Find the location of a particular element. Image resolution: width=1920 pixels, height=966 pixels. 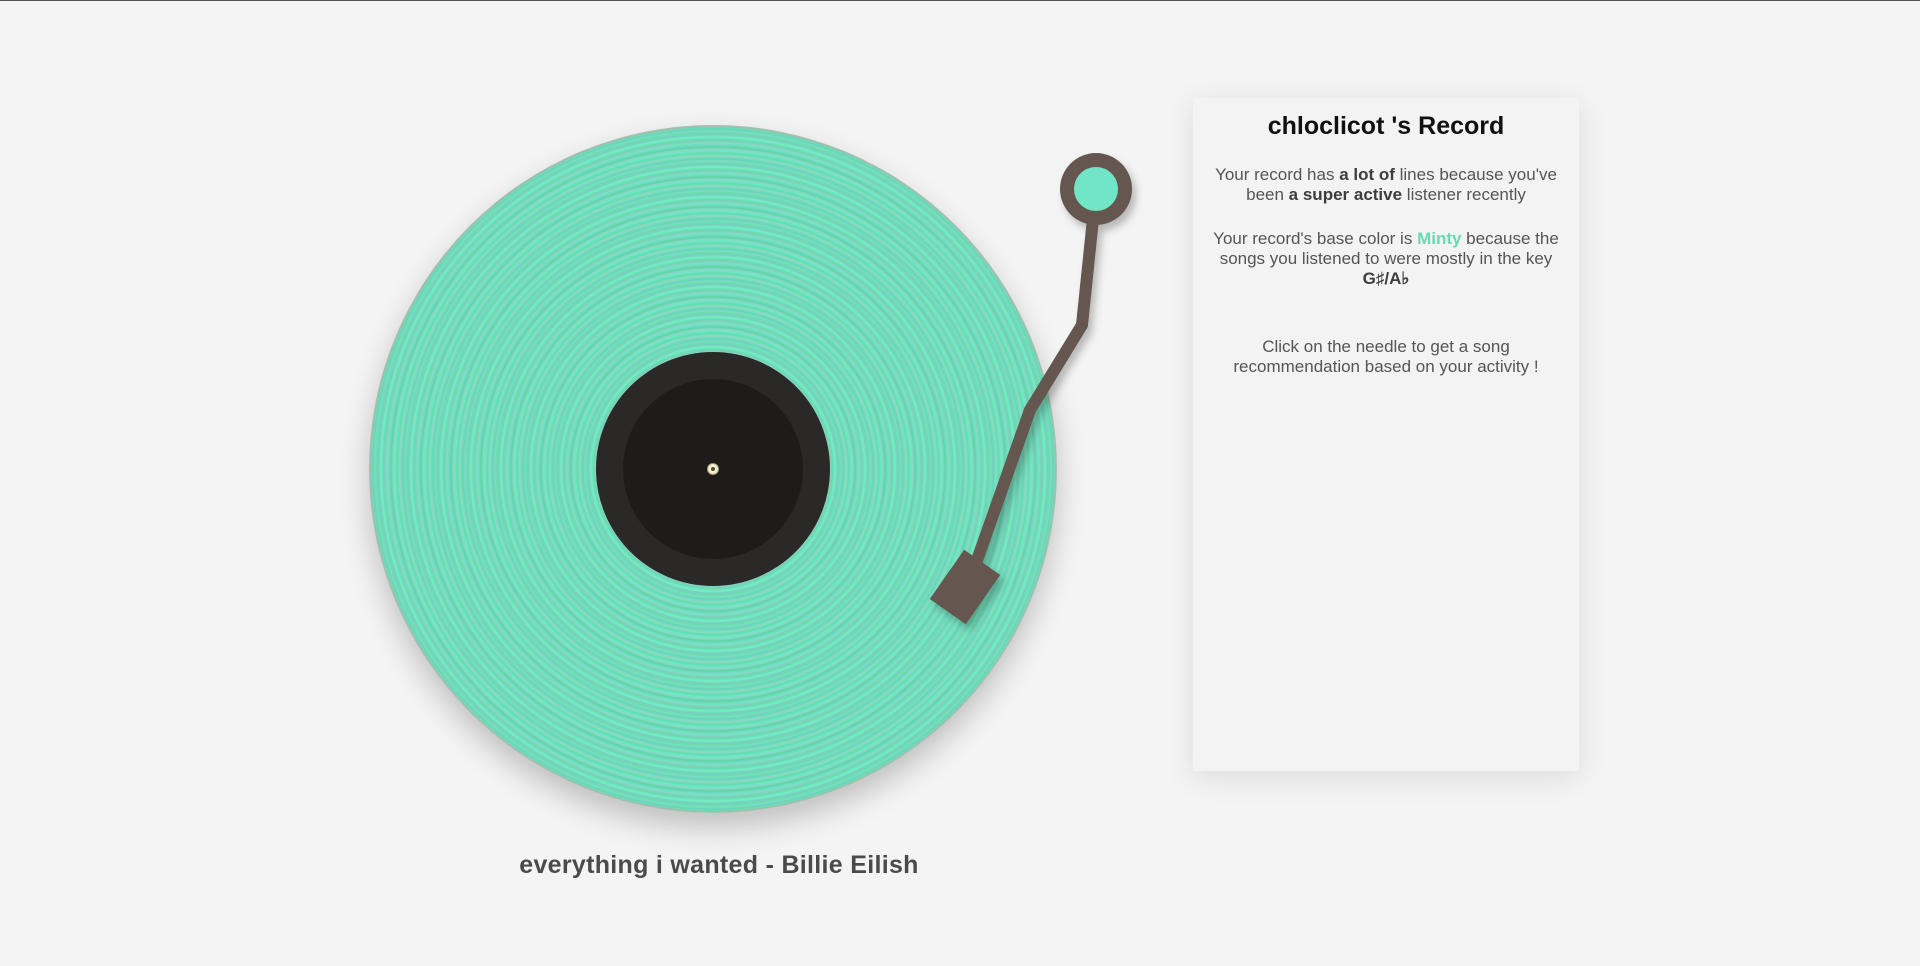

panel-title: chloclicot 's Record is located at coordinates (1386, 126).